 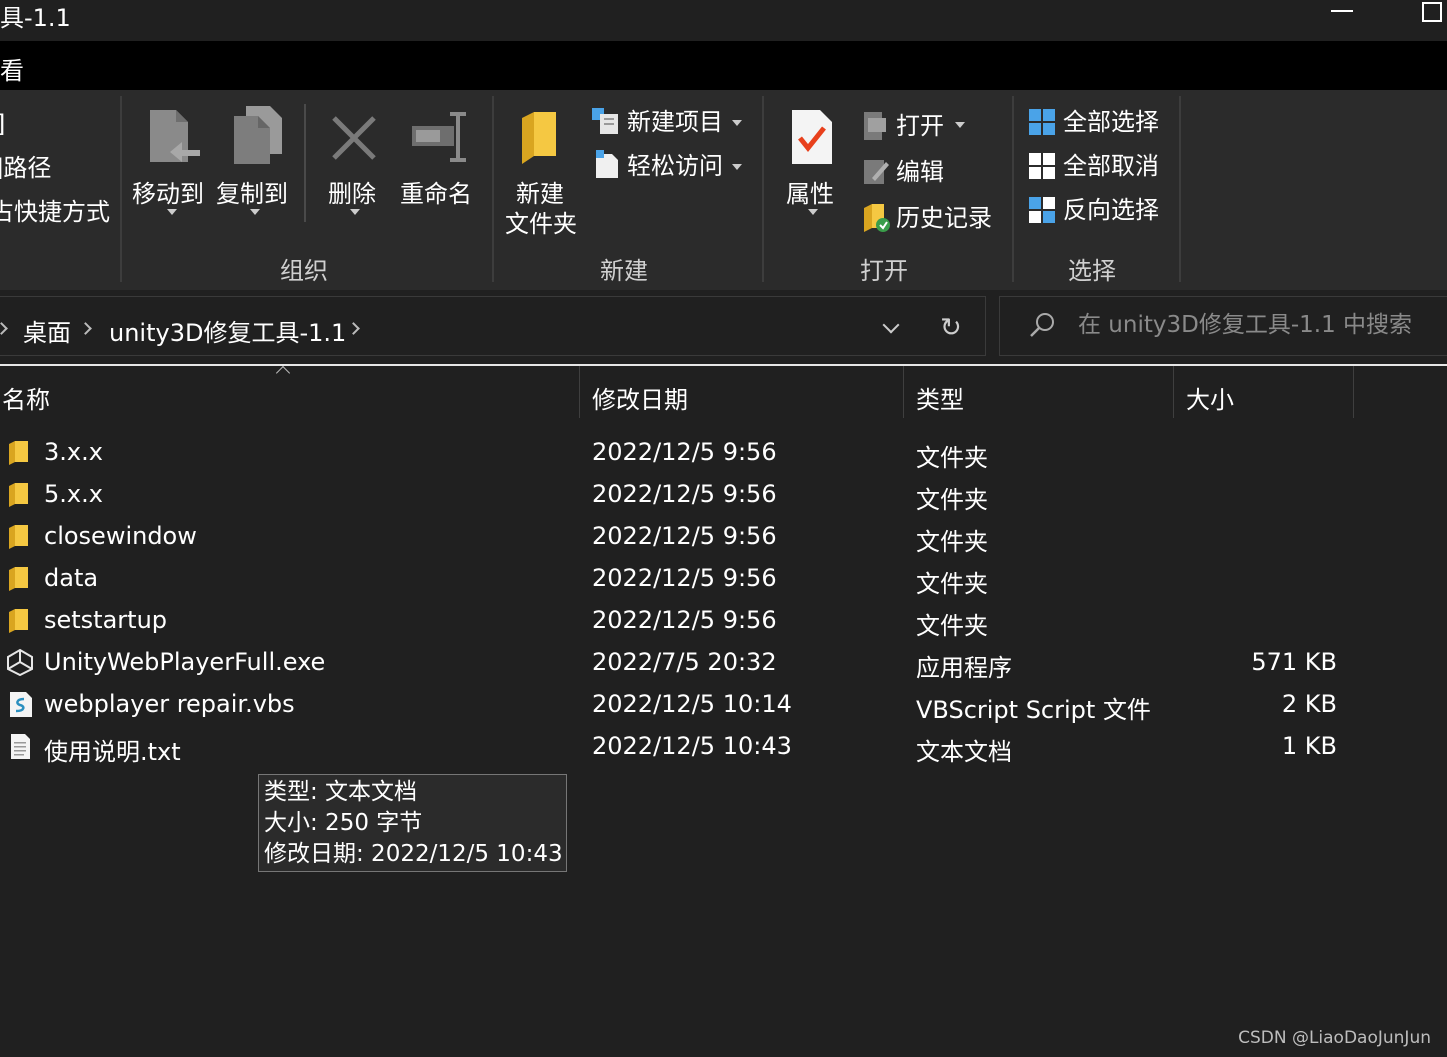 I want to click on unity-exe-icon, so click(x=20, y=662).